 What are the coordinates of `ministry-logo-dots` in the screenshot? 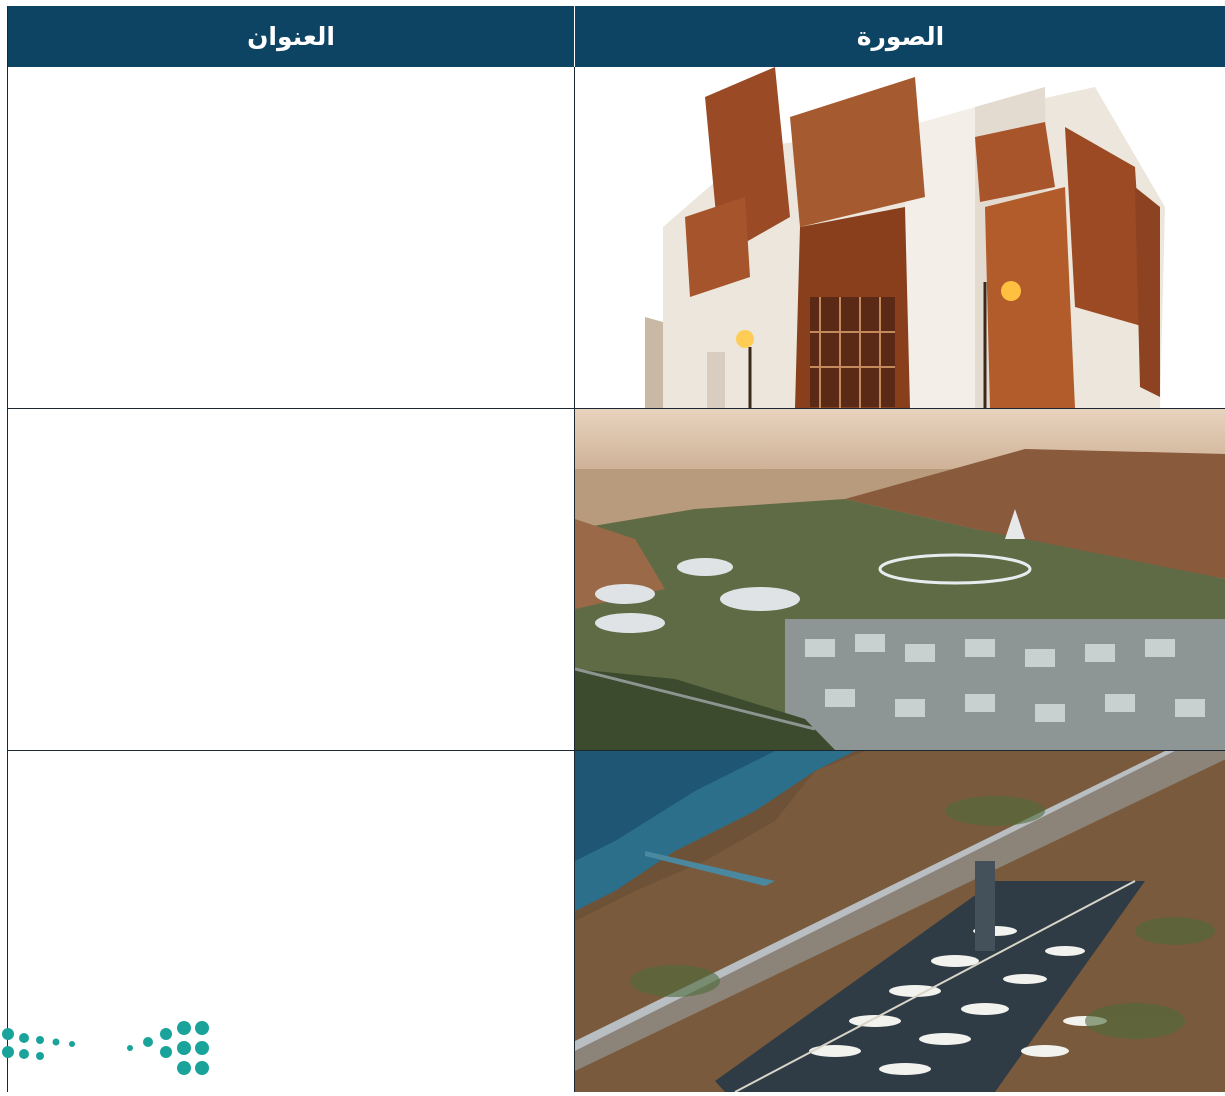 It's located at (110, 1056).